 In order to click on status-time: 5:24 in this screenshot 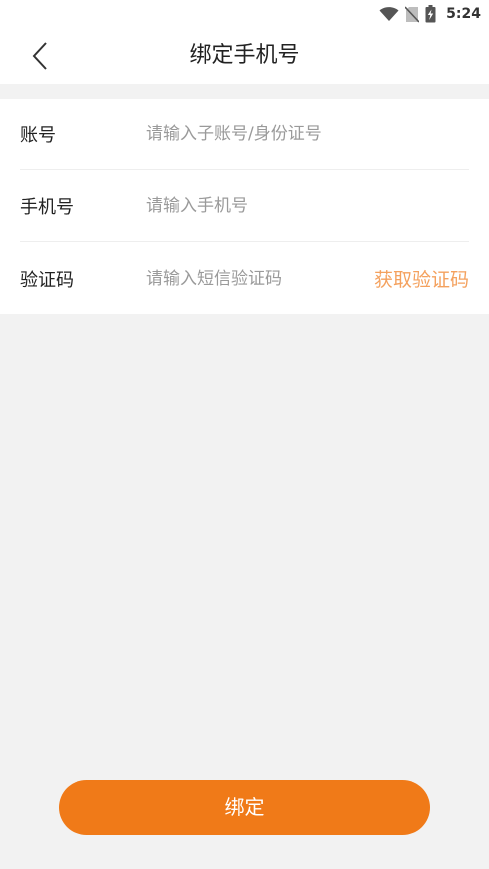, I will do `click(463, 14)`.